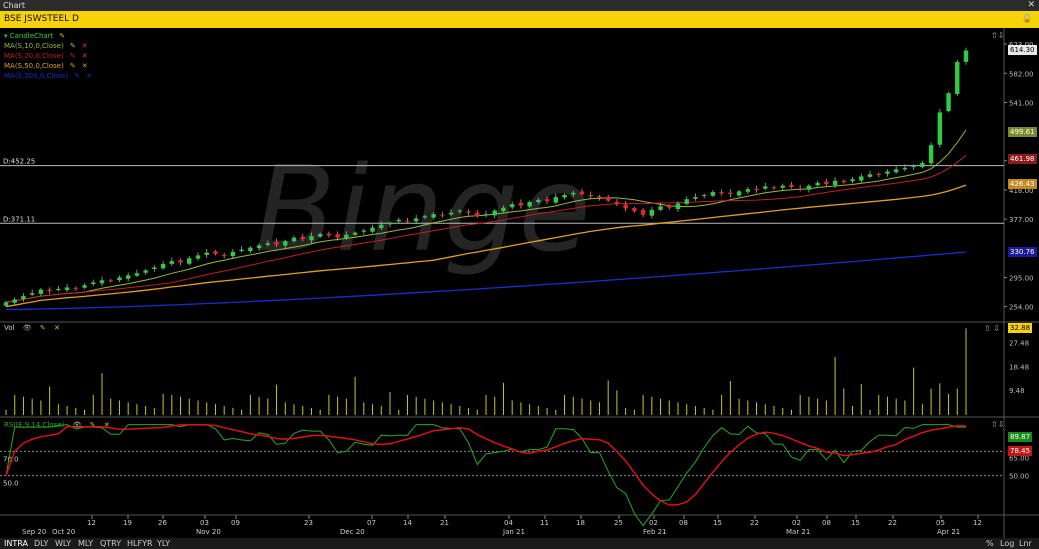 The width and height of the screenshot is (1039, 549). What do you see at coordinates (41, 543) in the screenshot?
I see `tab-dly: DLY` at bounding box center [41, 543].